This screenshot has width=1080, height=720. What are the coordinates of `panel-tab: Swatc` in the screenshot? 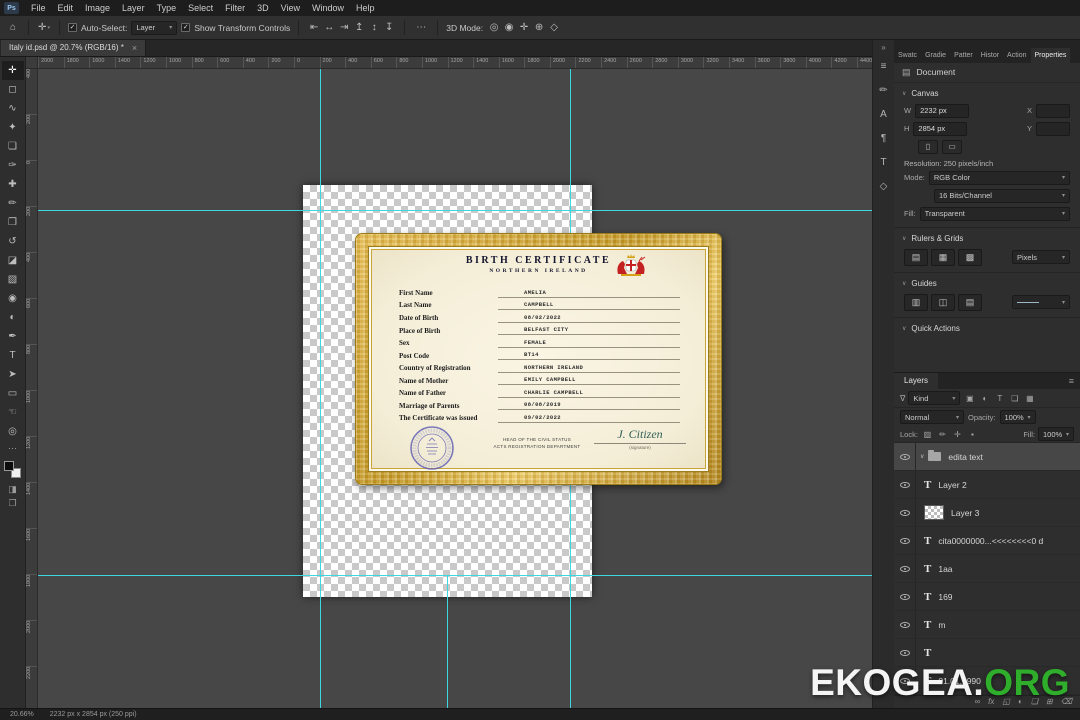 It's located at (907, 55).